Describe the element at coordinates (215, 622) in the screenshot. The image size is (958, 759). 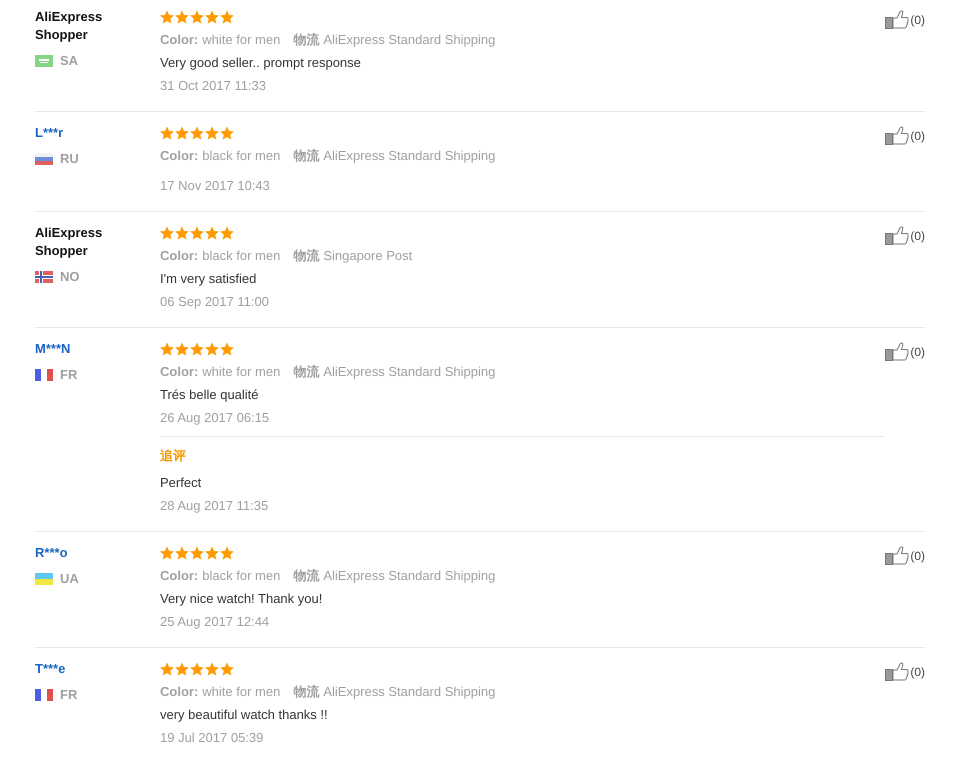
I see `review-date: 25 Aug 2017 12:44` at that location.